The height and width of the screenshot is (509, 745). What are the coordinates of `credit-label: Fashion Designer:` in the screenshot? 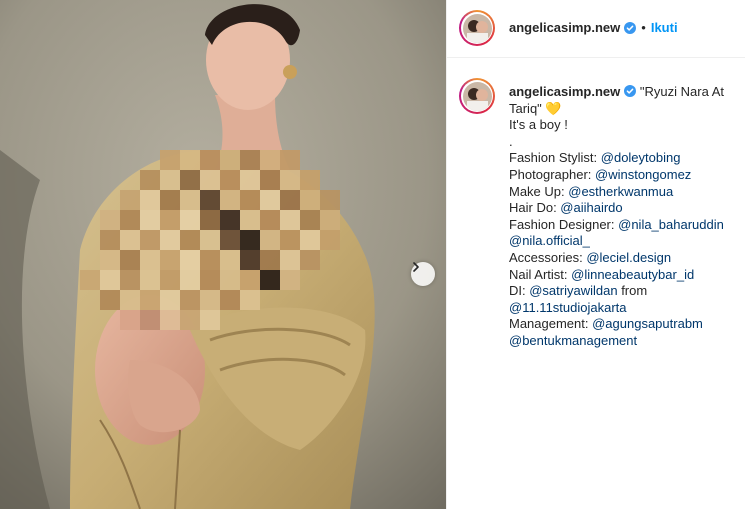 It's located at (564, 224).